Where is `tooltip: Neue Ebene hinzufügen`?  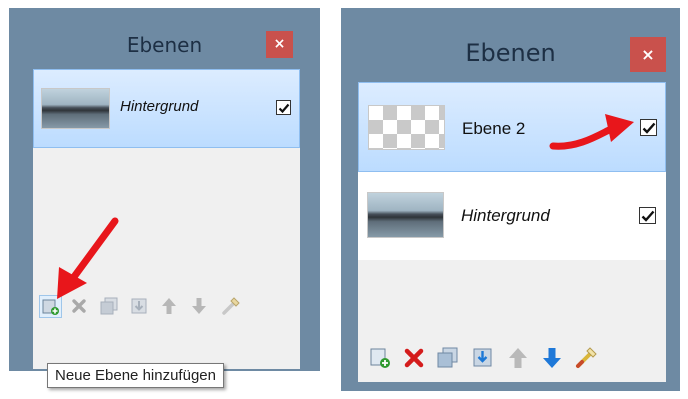
tooltip: Neue Ebene hinzufügen is located at coordinates (135, 375).